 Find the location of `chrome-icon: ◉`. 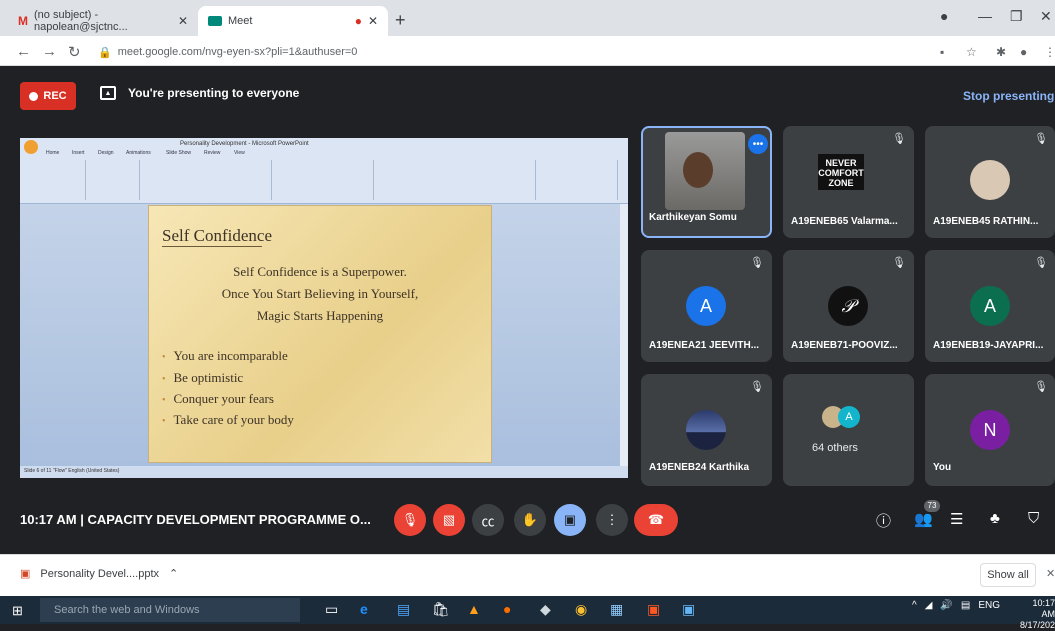

chrome-icon: ◉ is located at coordinates (581, 609).